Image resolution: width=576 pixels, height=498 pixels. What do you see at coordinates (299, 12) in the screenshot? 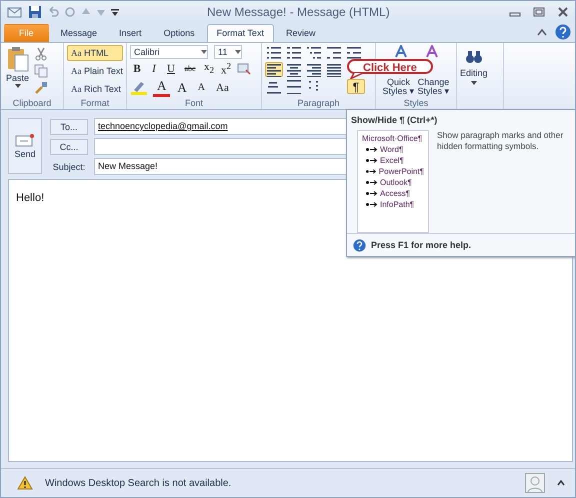
I see `window-title: New Message! - Message (HTML)` at bounding box center [299, 12].